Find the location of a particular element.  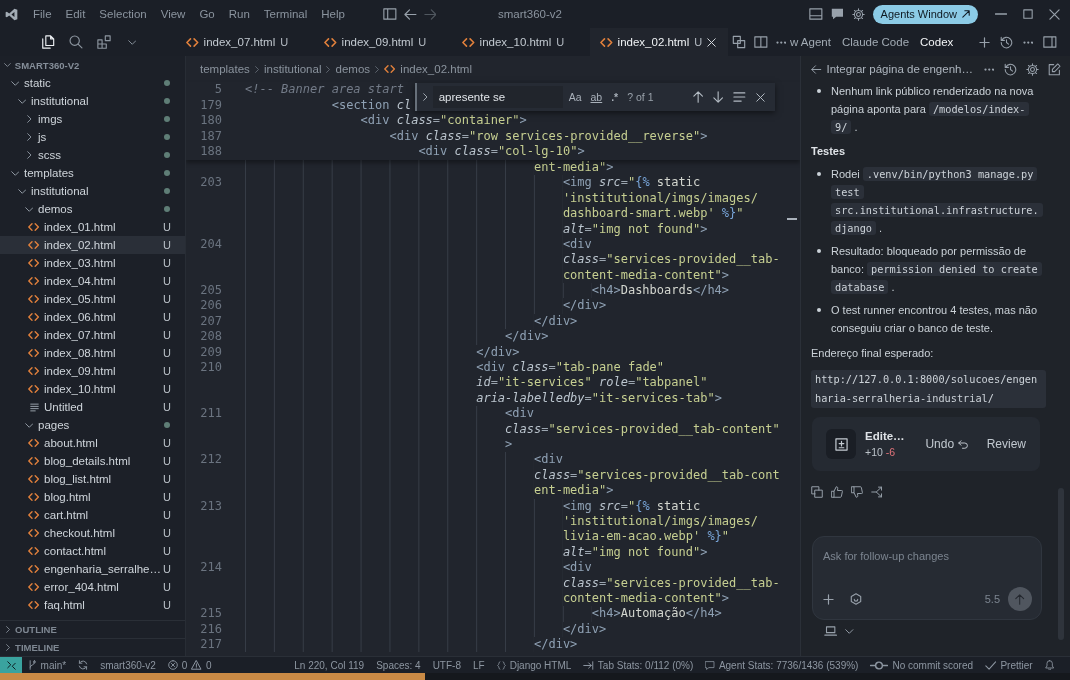

extensions-icon is located at coordinates (104, 42).